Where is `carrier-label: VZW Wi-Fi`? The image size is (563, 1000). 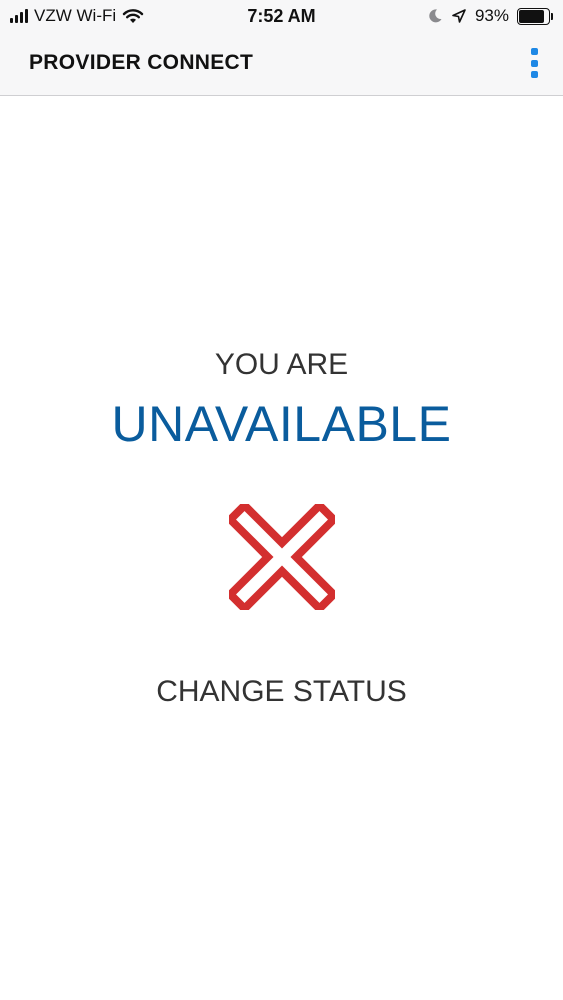 carrier-label: VZW Wi-Fi is located at coordinates (75, 15).